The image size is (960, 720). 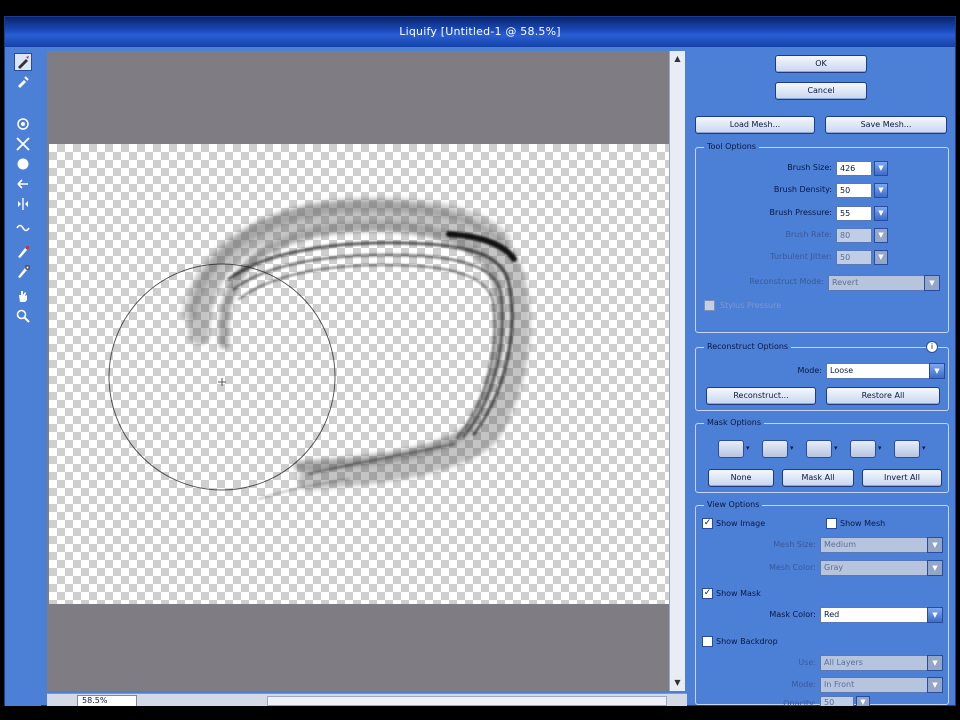 I want to click on backdrop-use-value: All Layers, so click(x=843, y=662).